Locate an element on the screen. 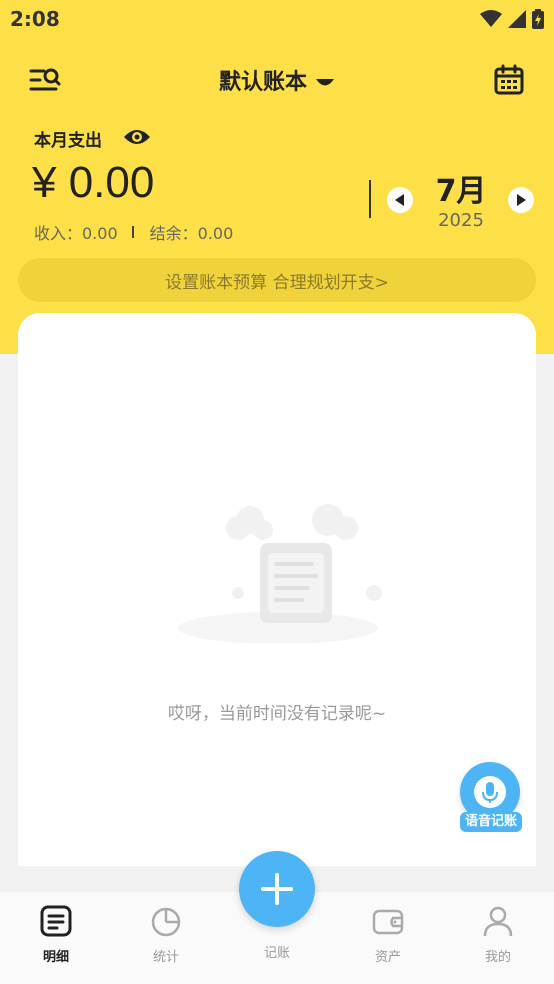 This screenshot has height=984, width=554. book-selector: 默认账本 is located at coordinates (277, 80).